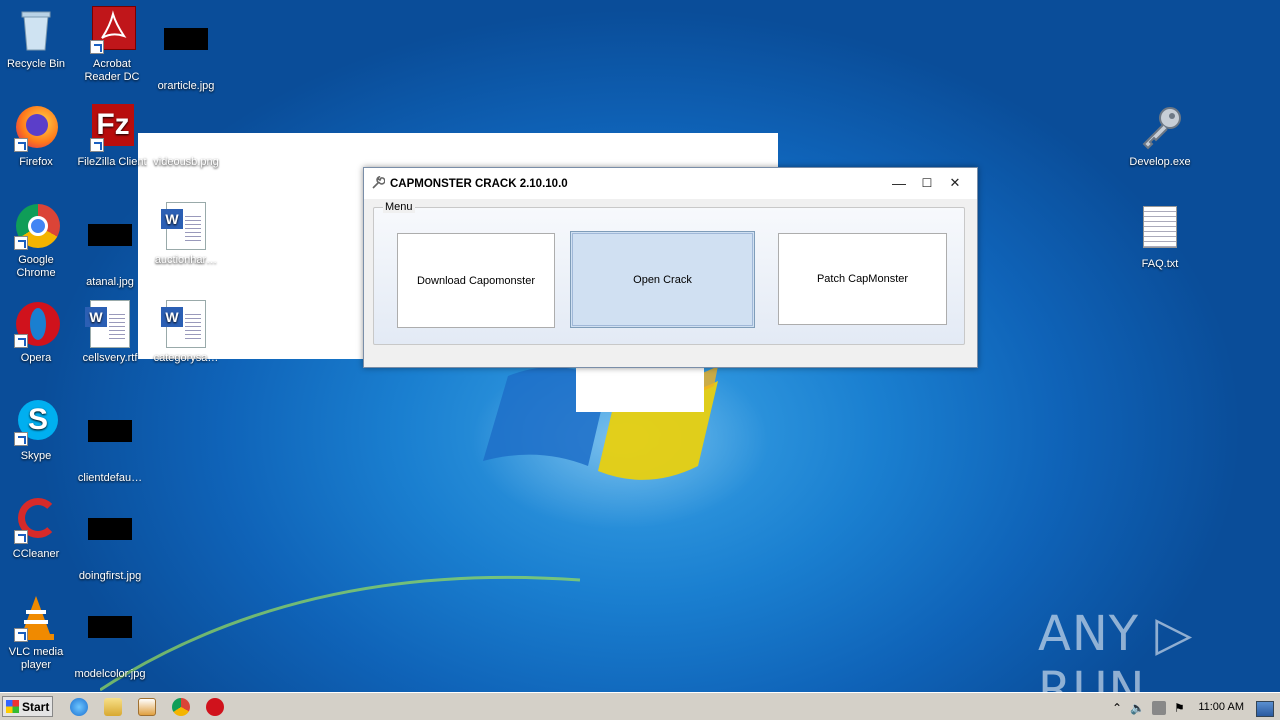  What do you see at coordinates (1265, 709) in the screenshot?
I see `show-desktop-icon` at bounding box center [1265, 709].